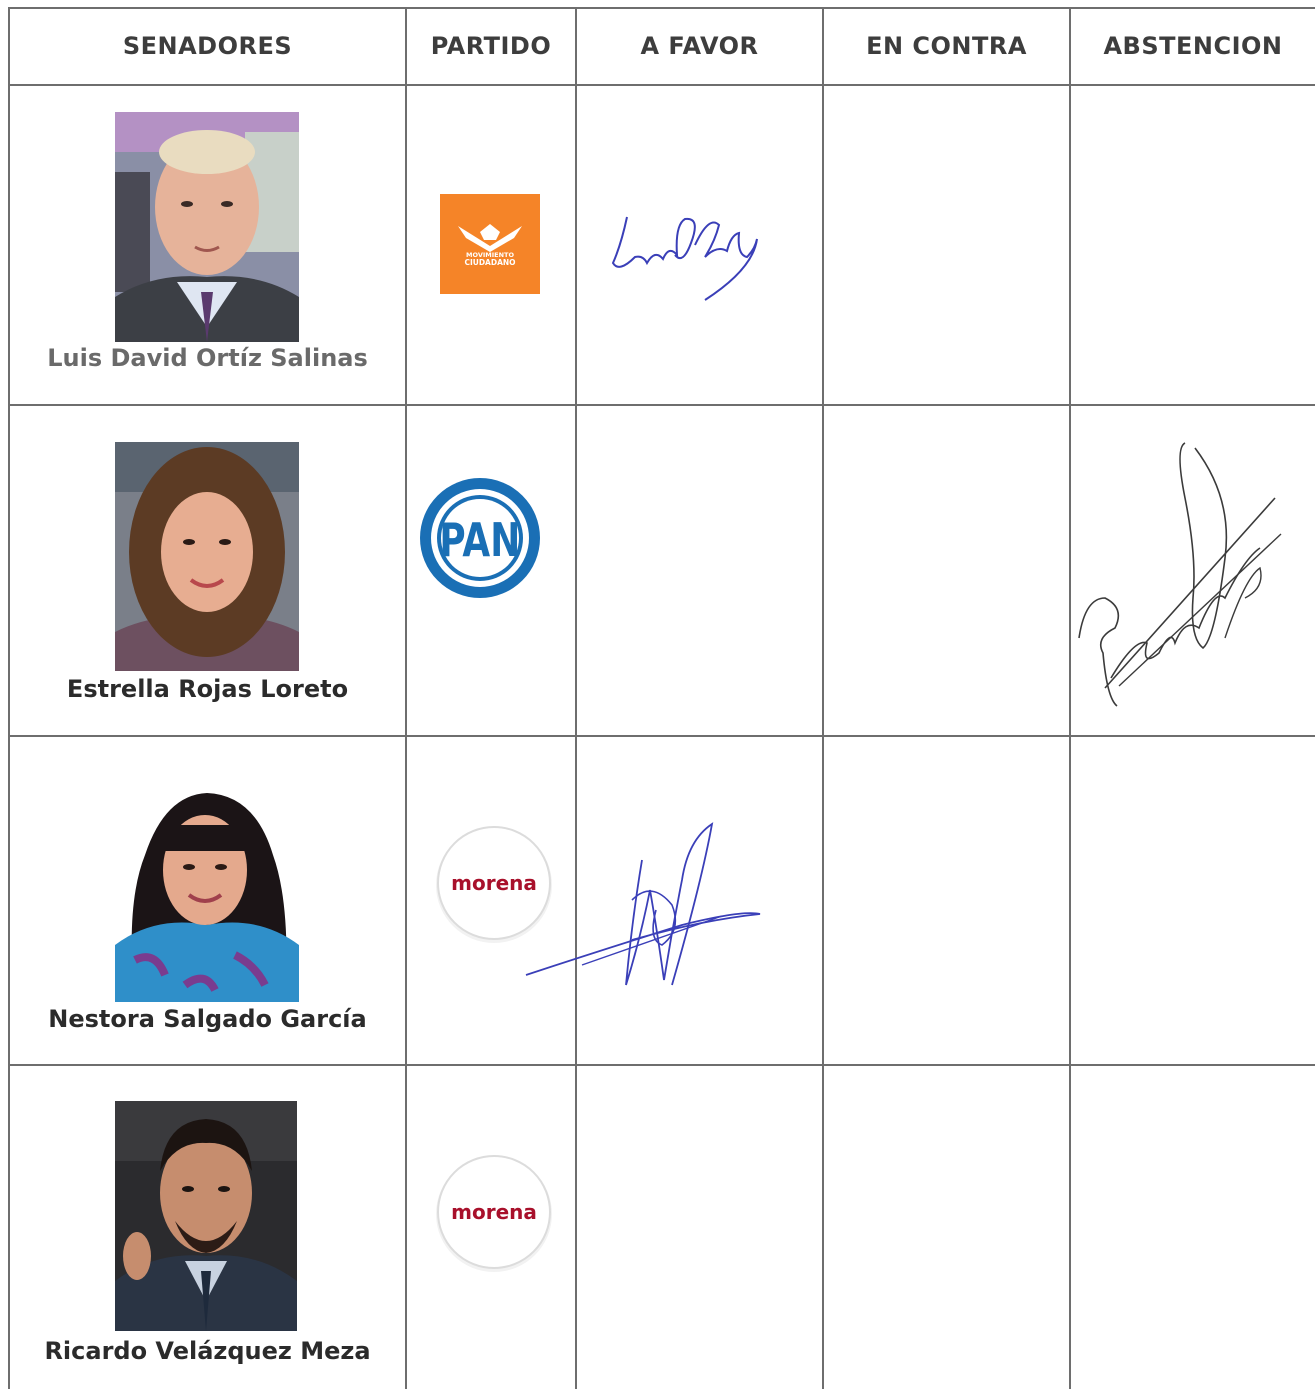  What do you see at coordinates (479, 541) in the screenshot?
I see `svg-text: PAN` at bounding box center [479, 541].